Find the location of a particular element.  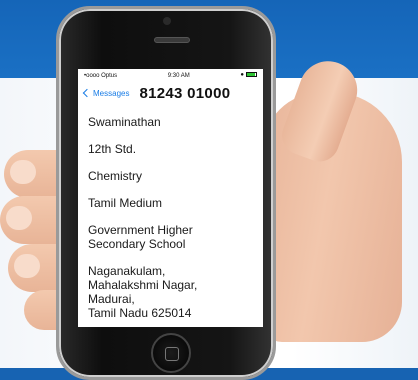

navigation-bar: Messages 81243 01000 is located at coordinates (170, 93).